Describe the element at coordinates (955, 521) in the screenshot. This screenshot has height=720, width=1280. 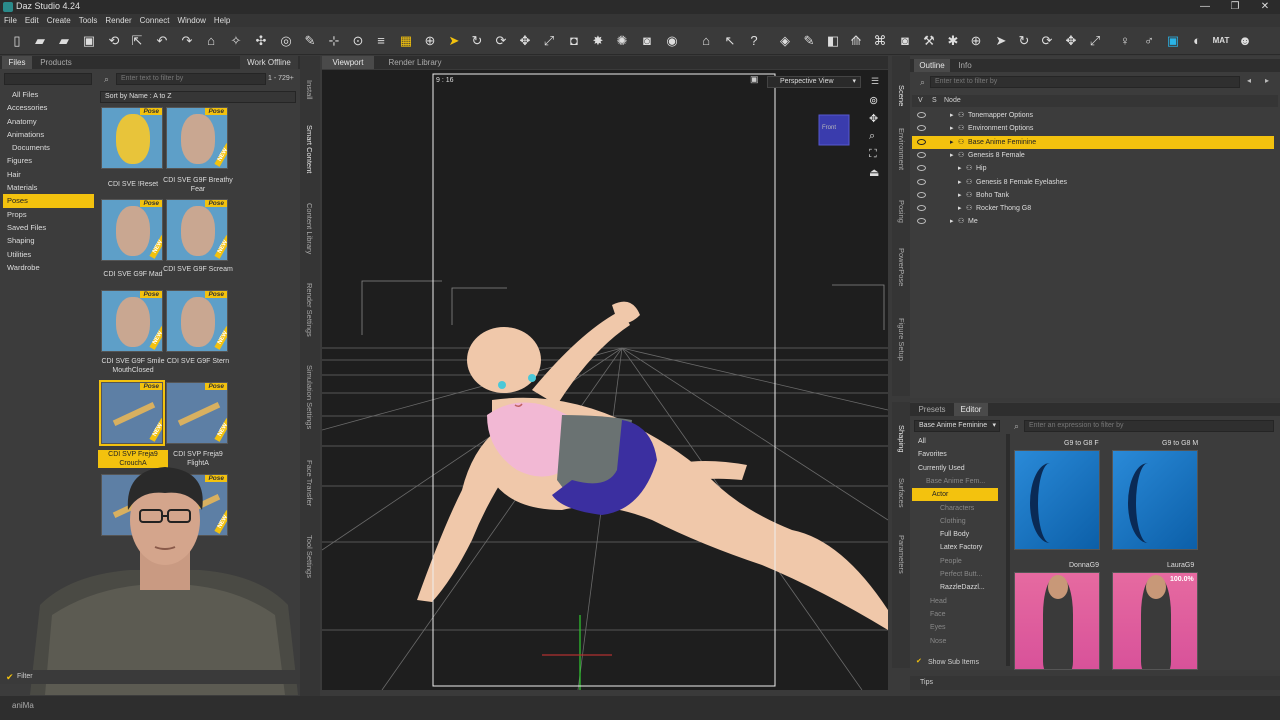
I see `property-group-item: Clothing` at that location.